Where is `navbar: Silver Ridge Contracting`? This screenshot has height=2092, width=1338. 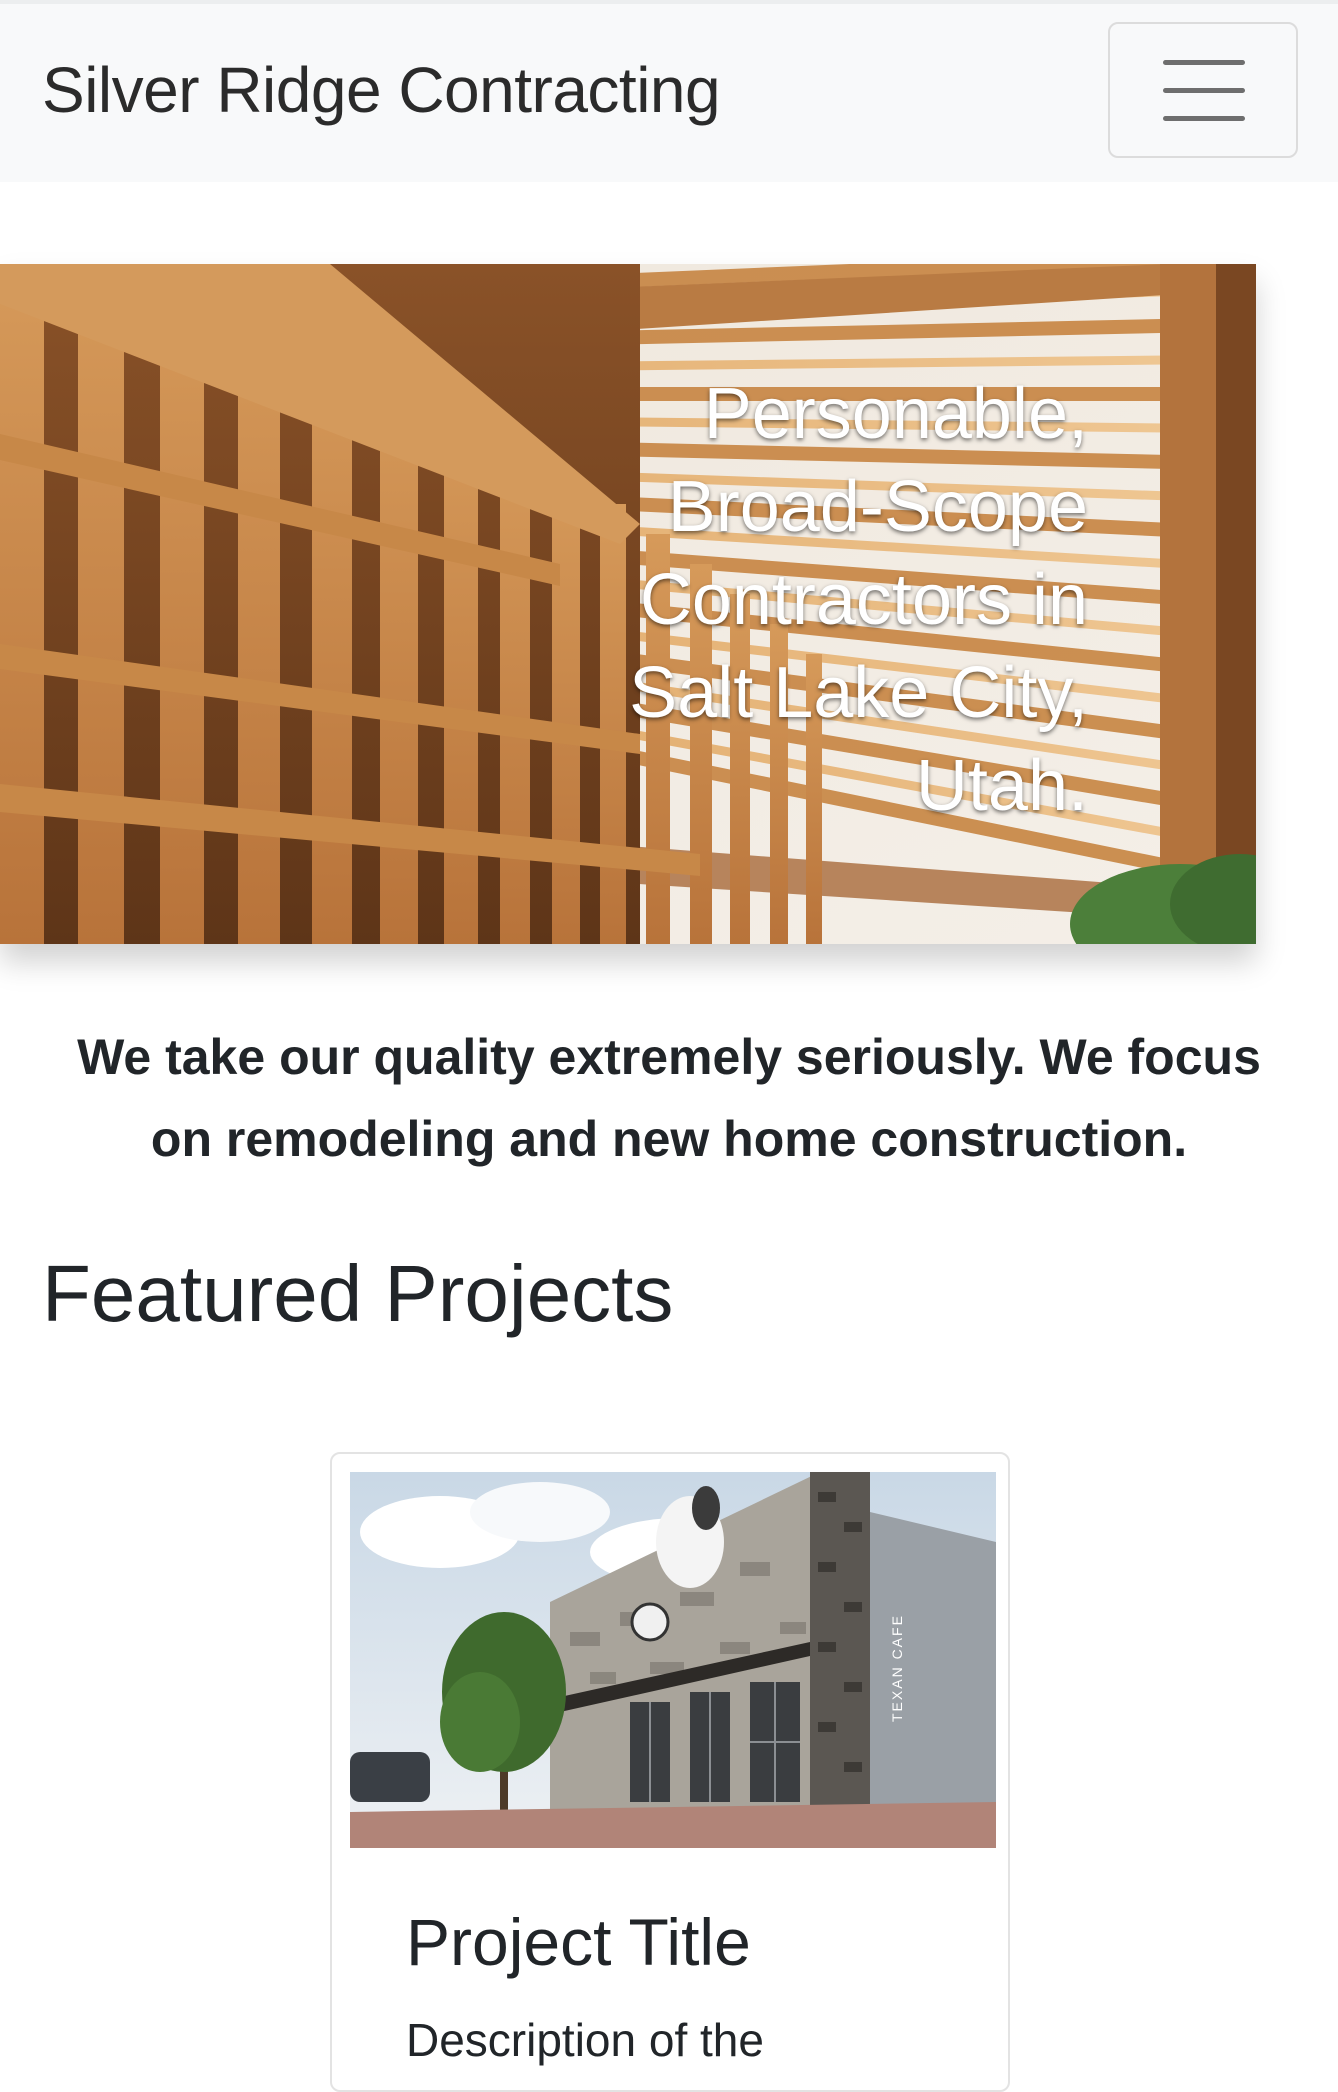
navbar: Silver Ridge Contracting is located at coordinates (669, 91).